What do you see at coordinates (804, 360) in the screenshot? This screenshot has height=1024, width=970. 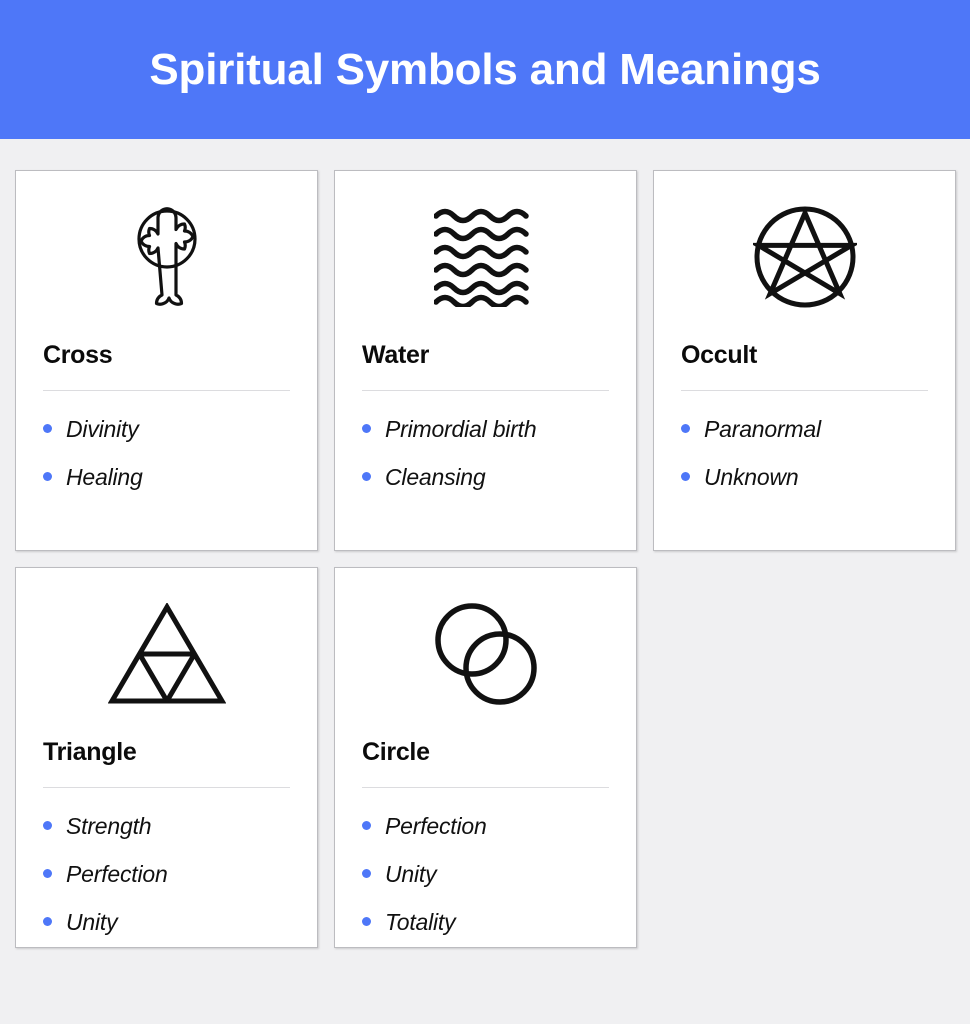 I see `symbol-card-occult: Occult Paranormal Unknown` at bounding box center [804, 360].